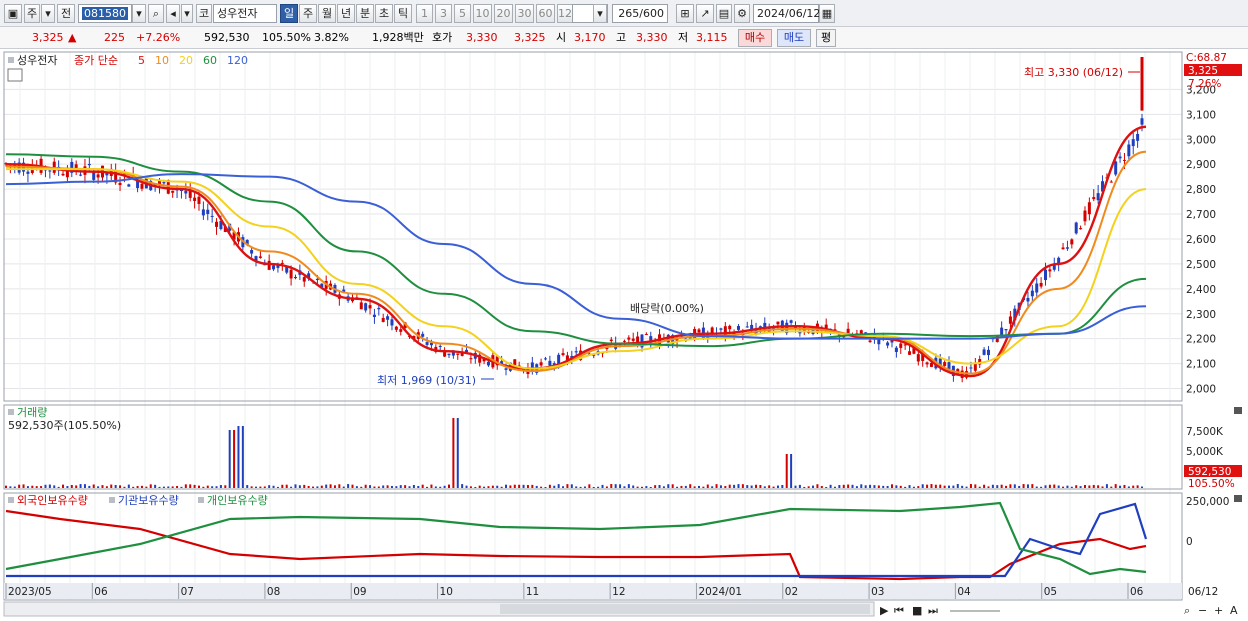  What do you see at coordinates (640, 13) in the screenshot?
I see `bar-count-field: 265/600` at bounding box center [640, 13].